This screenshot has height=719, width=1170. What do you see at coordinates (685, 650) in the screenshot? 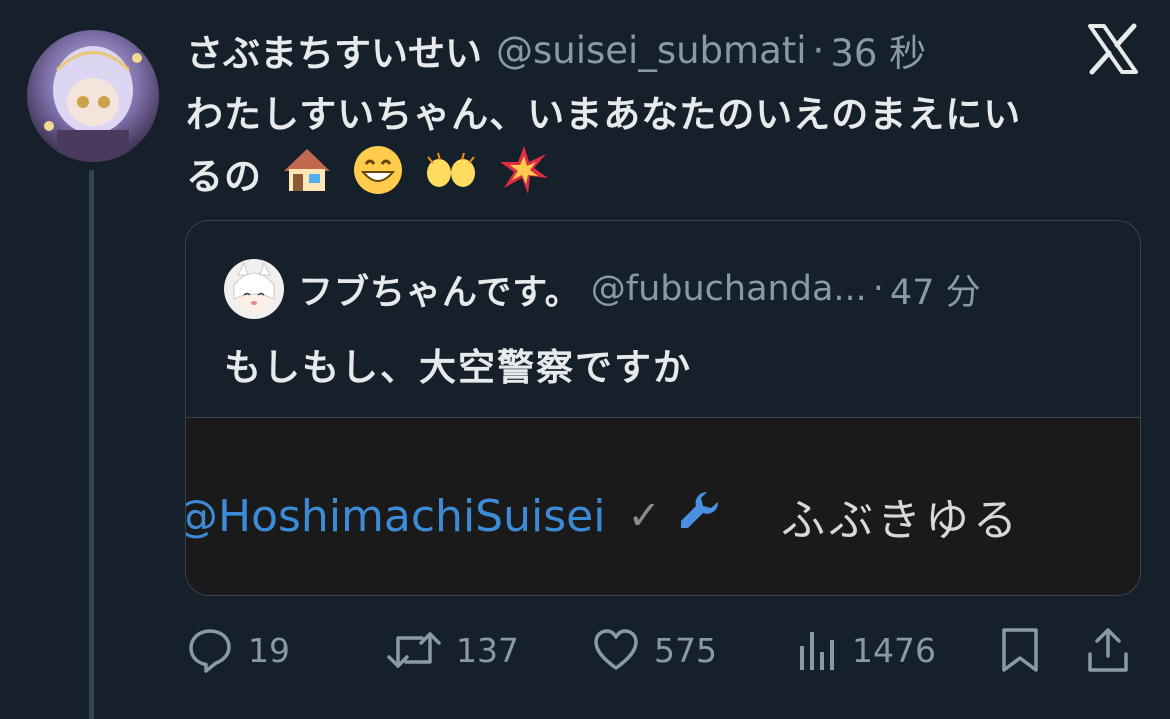
I see `like-count: 575` at bounding box center [685, 650].